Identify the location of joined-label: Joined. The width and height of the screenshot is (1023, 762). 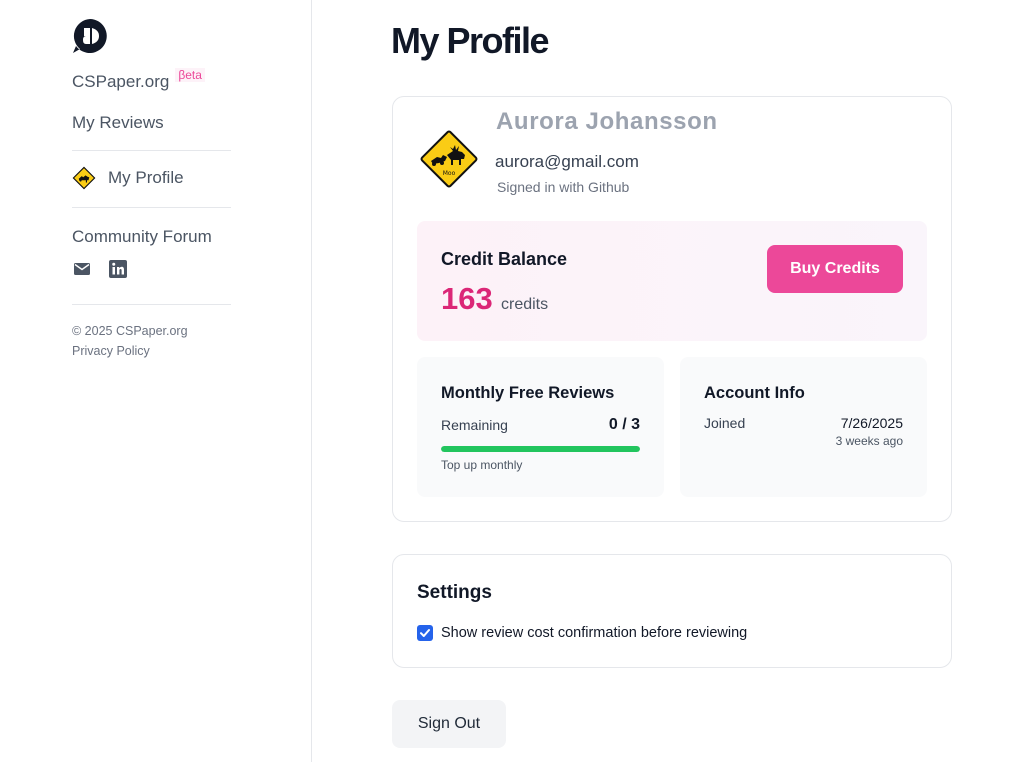
(725, 423).